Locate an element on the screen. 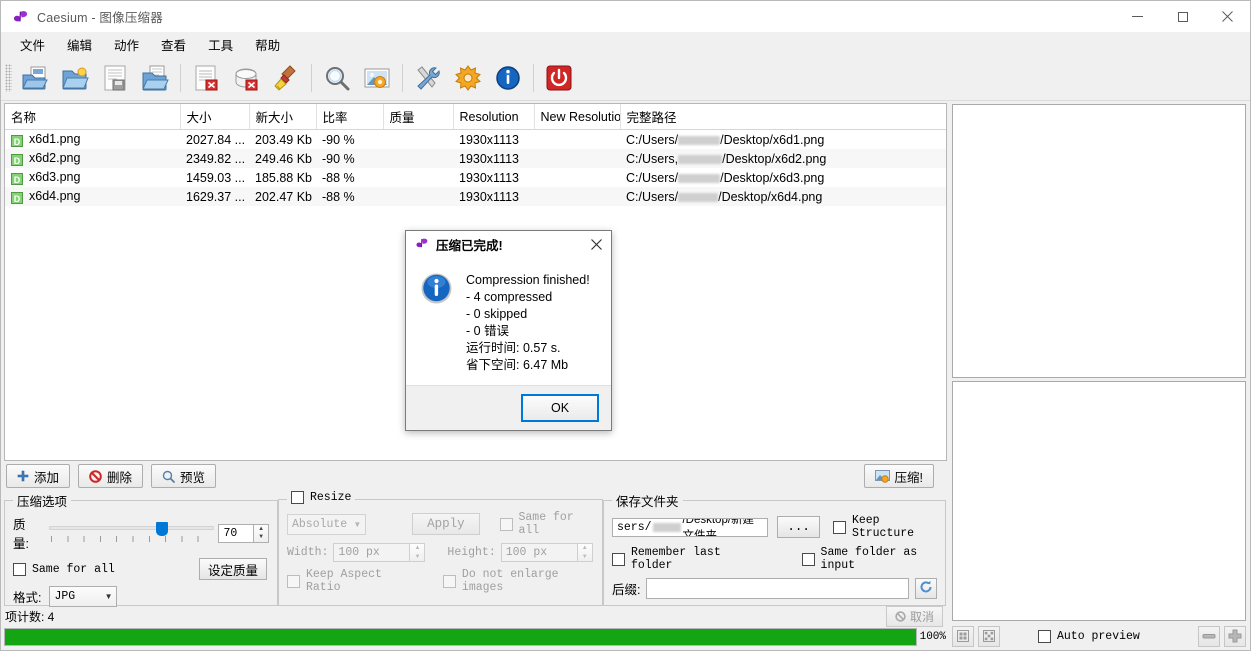 This screenshot has width=1251, height=651. dialog-title-bar: 压缩已完成! is located at coordinates (508, 244).